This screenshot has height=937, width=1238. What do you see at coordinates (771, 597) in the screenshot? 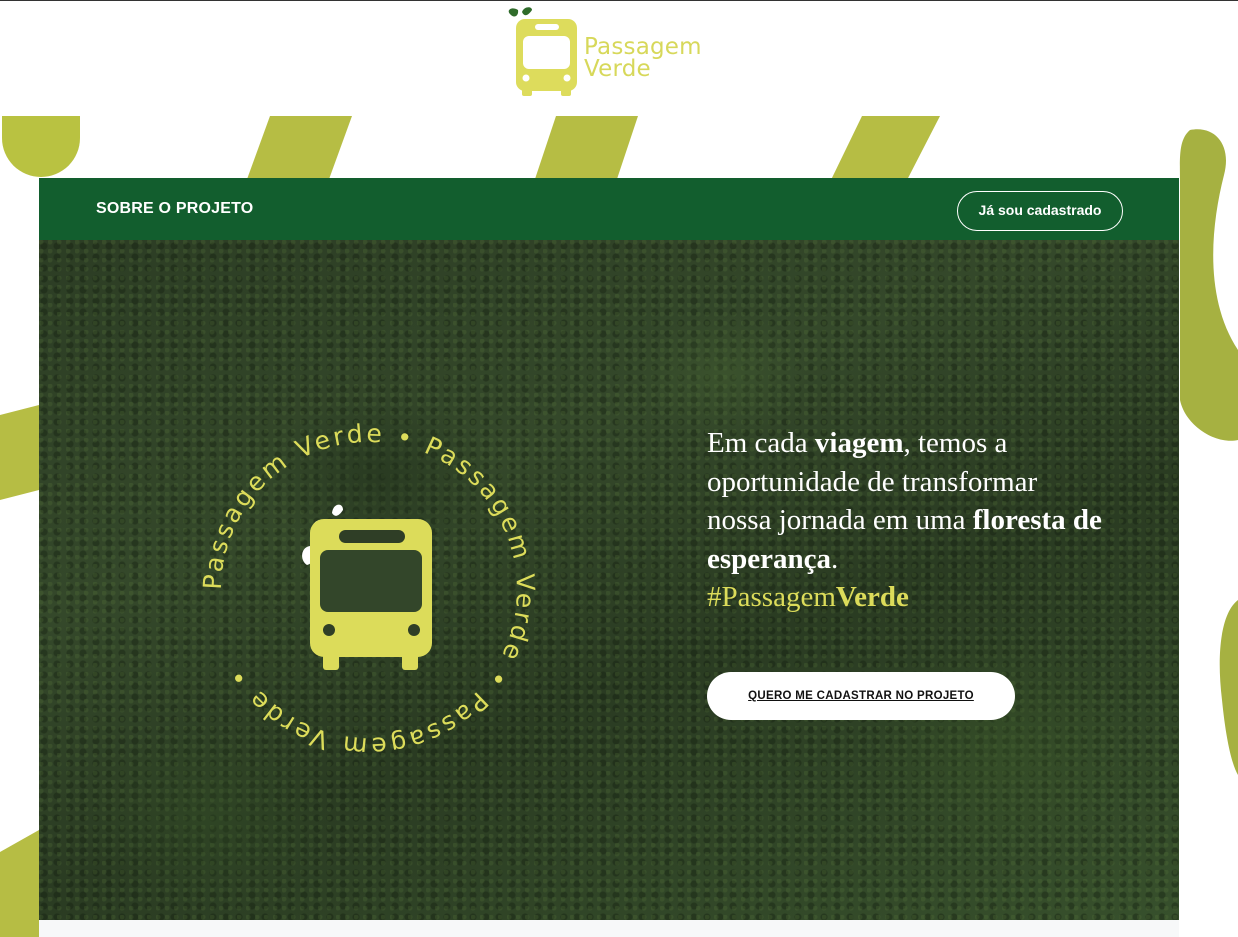
I see `hashtag-prefix: #Passagem` at bounding box center [771, 597].